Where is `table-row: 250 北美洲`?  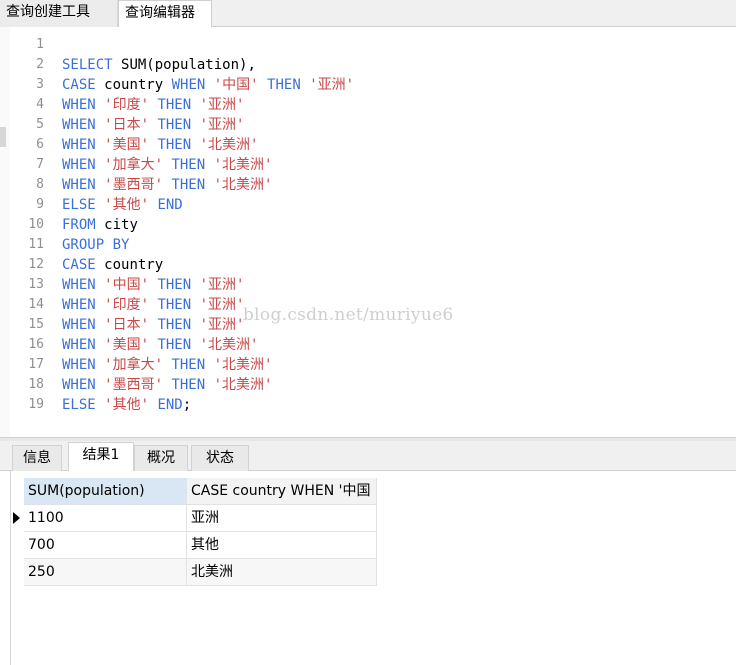
table-row: 250 北美洲 is located at coordinates (200, 572).